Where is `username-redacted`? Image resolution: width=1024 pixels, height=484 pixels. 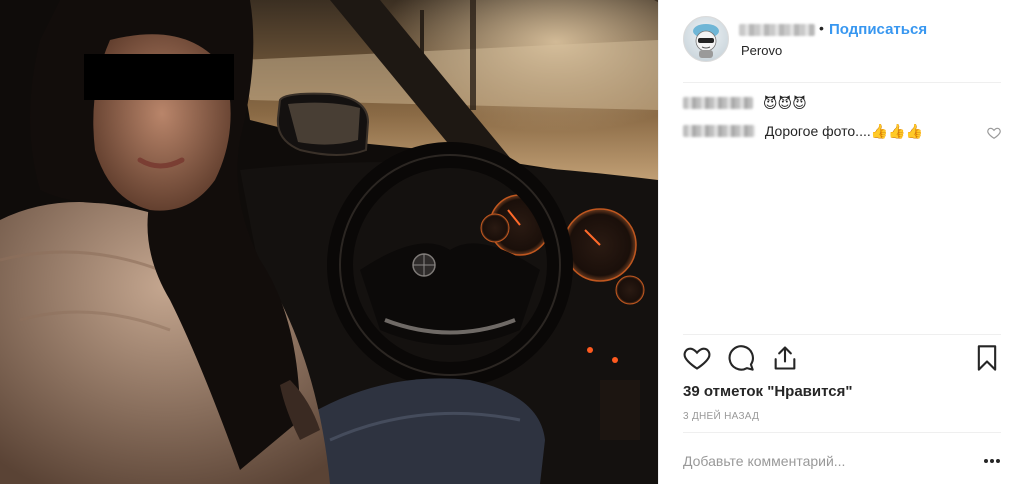 username-redacted is located at coordinates (777, 30).